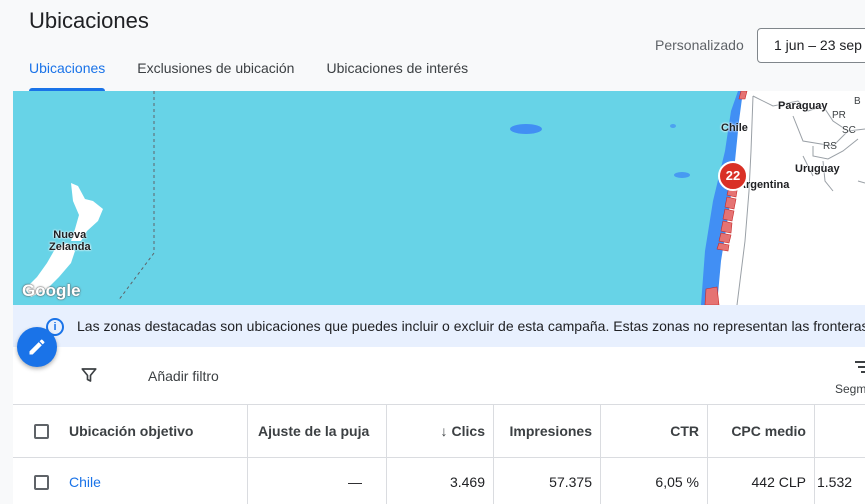 Image resolution: width=865 pixels, height=504 pixels. Describe the element at coordinates (70, 241) in the screenshot. I see `map-label-new-zealand: Nueva Zelanda` at that location.